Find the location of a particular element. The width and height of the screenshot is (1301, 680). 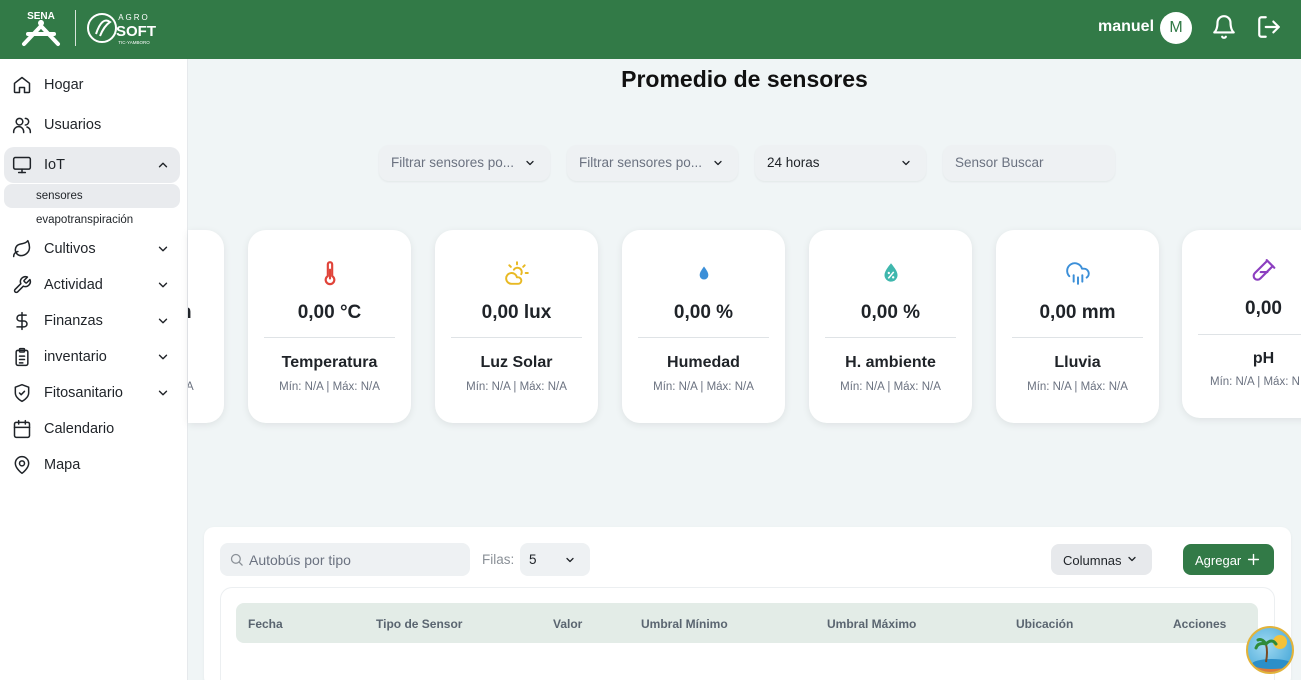

logout-icon is located at coordinates (1269, 27).